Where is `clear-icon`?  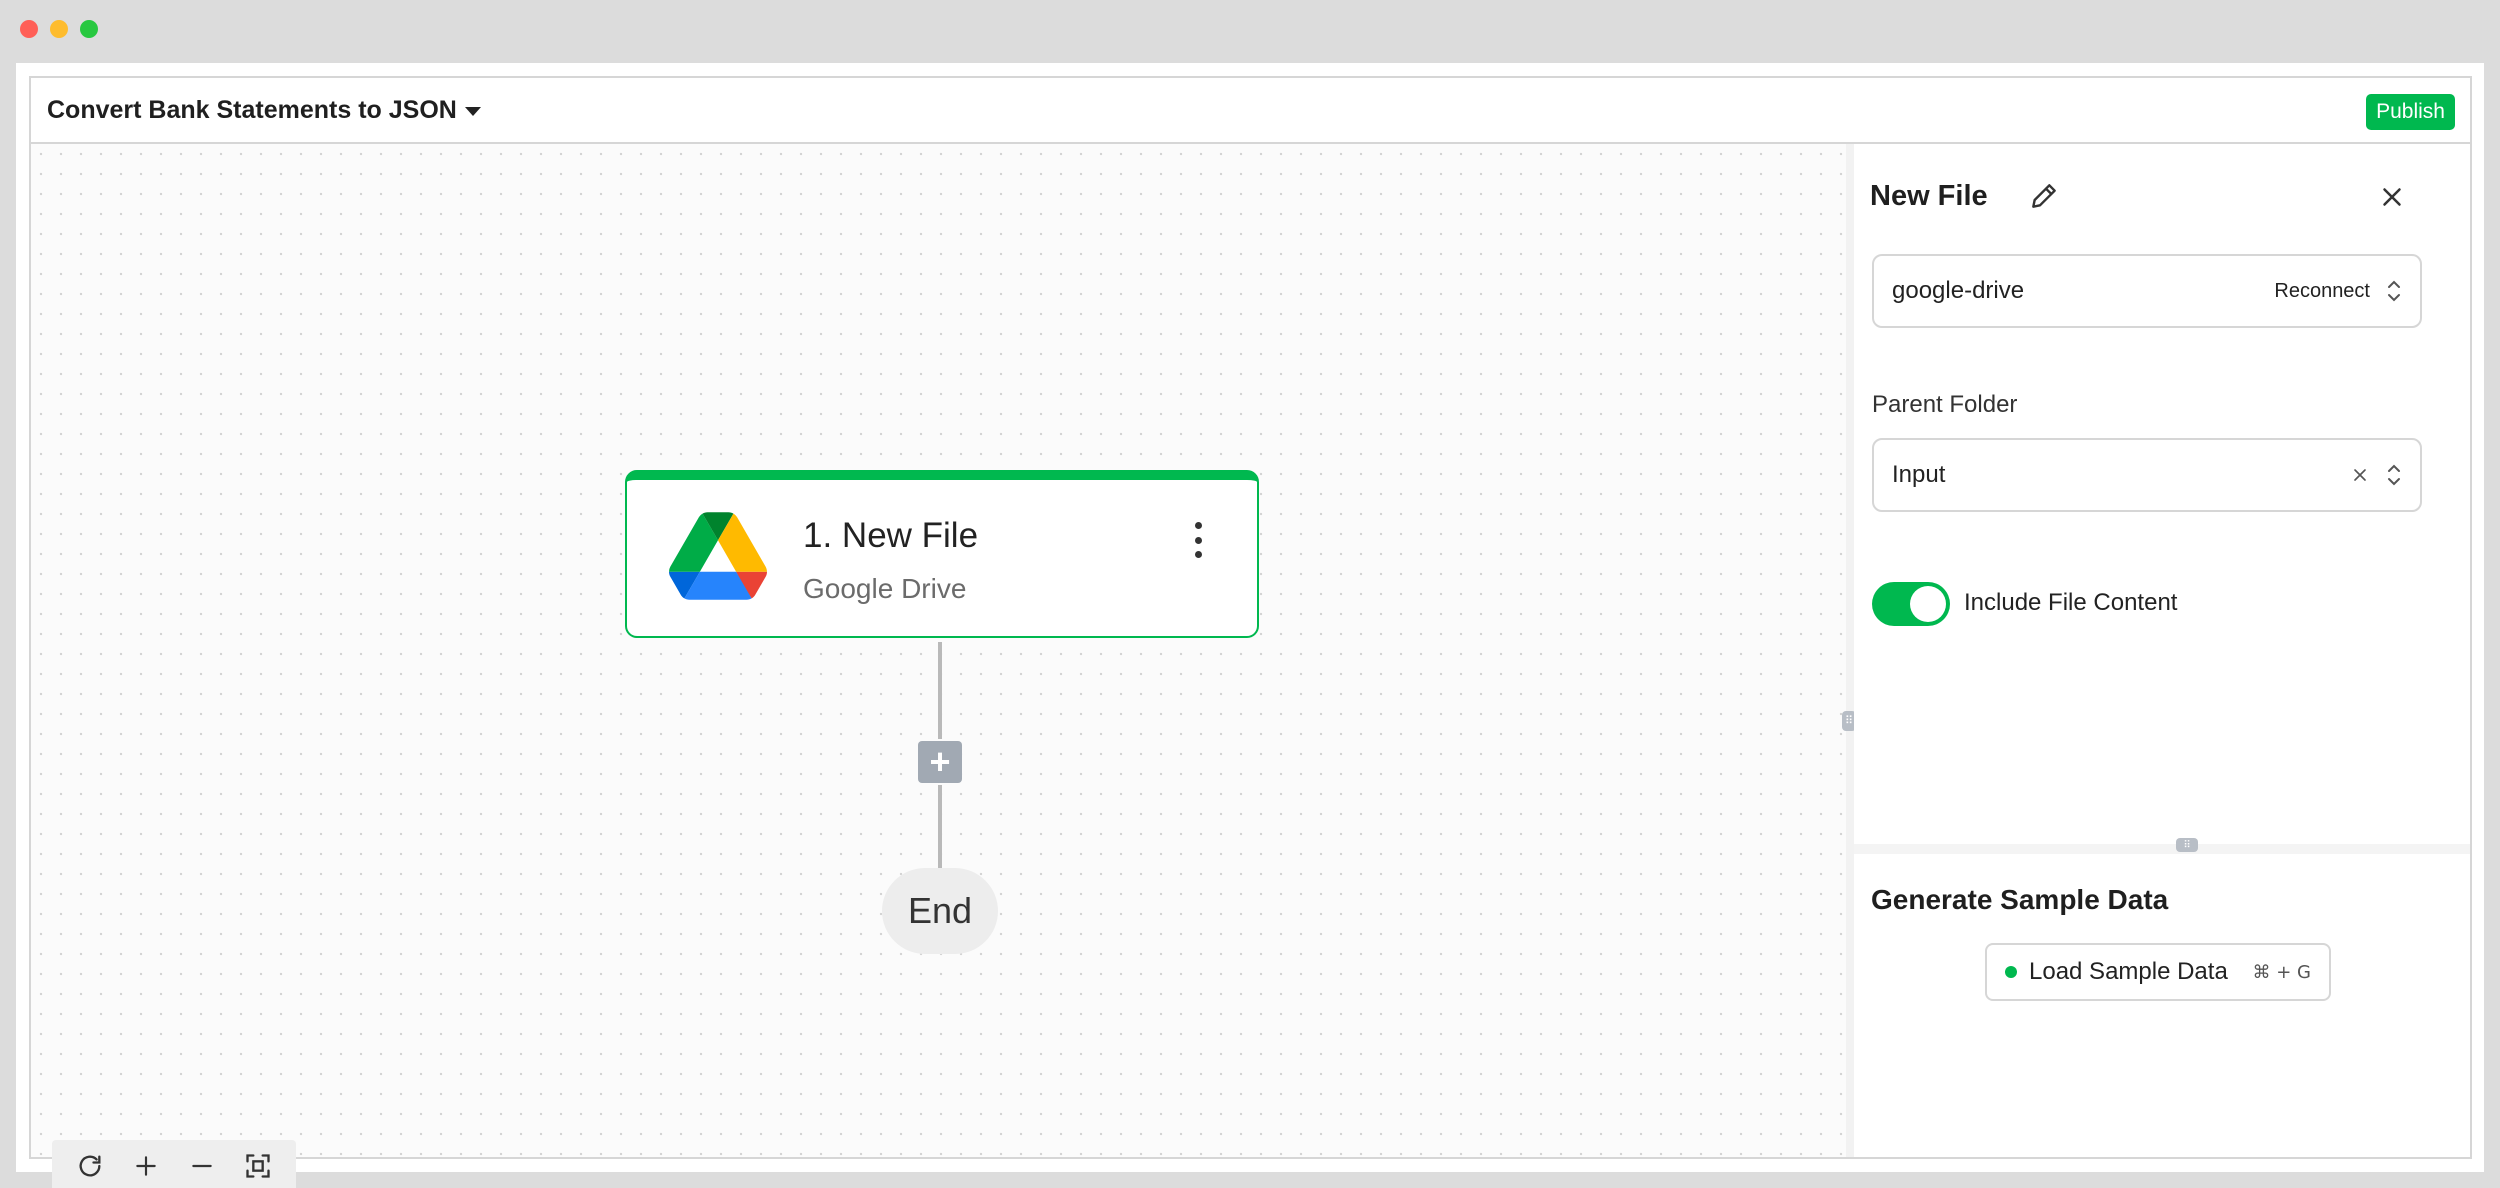
clear-icon is located at coordinates (2360, 475).